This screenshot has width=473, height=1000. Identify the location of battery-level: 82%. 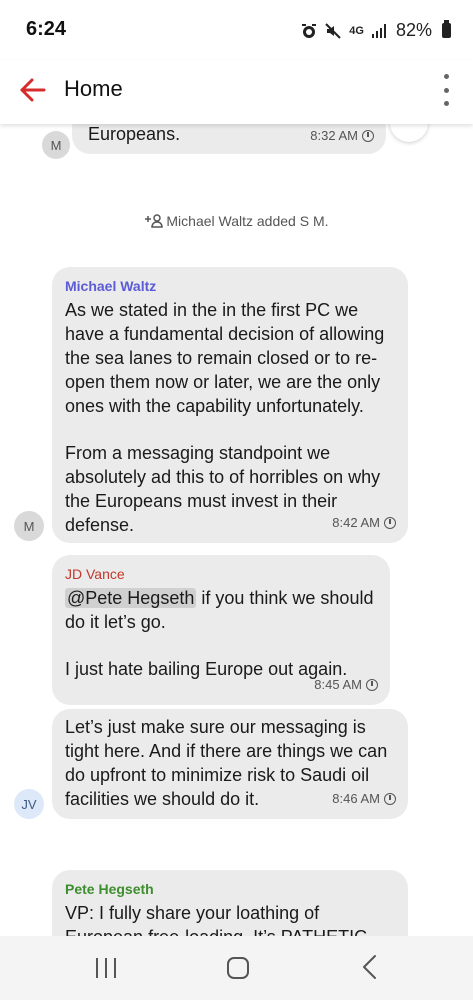
(413, 30).